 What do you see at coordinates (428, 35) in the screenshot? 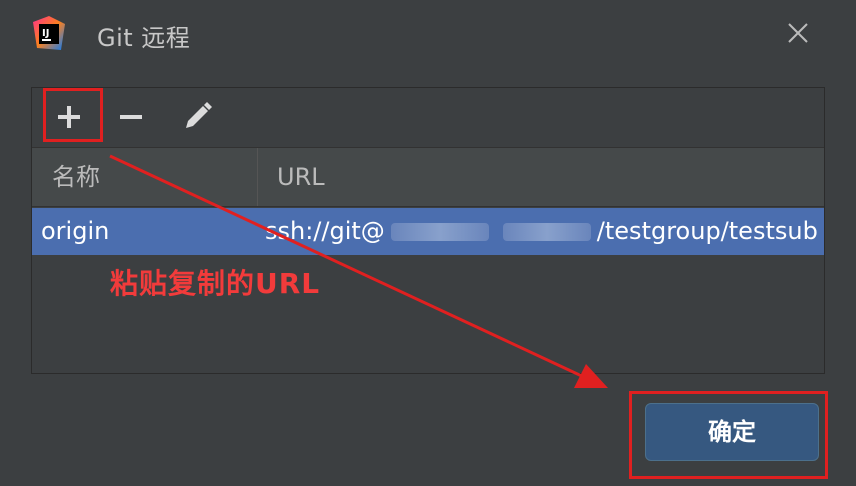
I see `title-bar: IJ Git 远程` at bounding box center [428, 35].